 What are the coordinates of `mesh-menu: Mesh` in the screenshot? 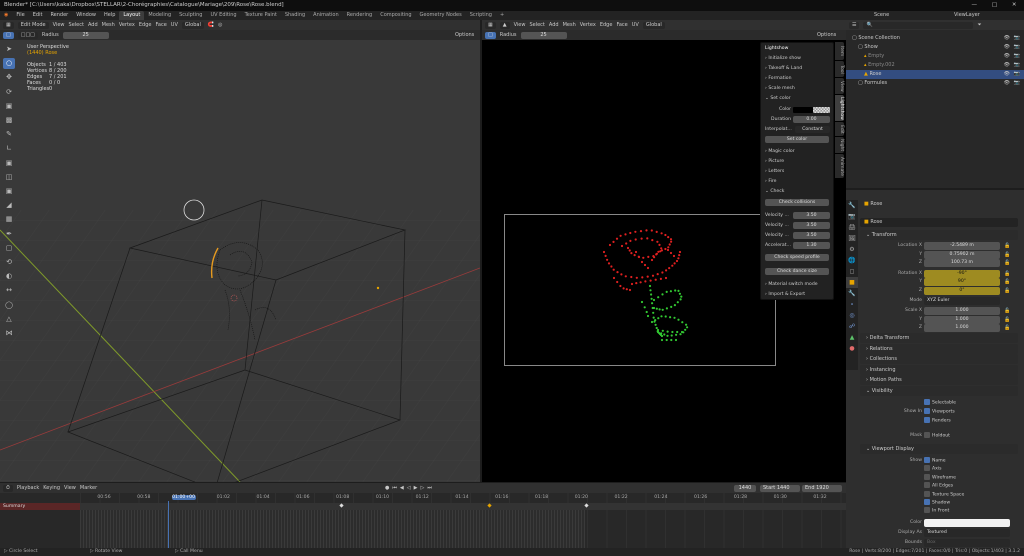 It's located at (108, 25).